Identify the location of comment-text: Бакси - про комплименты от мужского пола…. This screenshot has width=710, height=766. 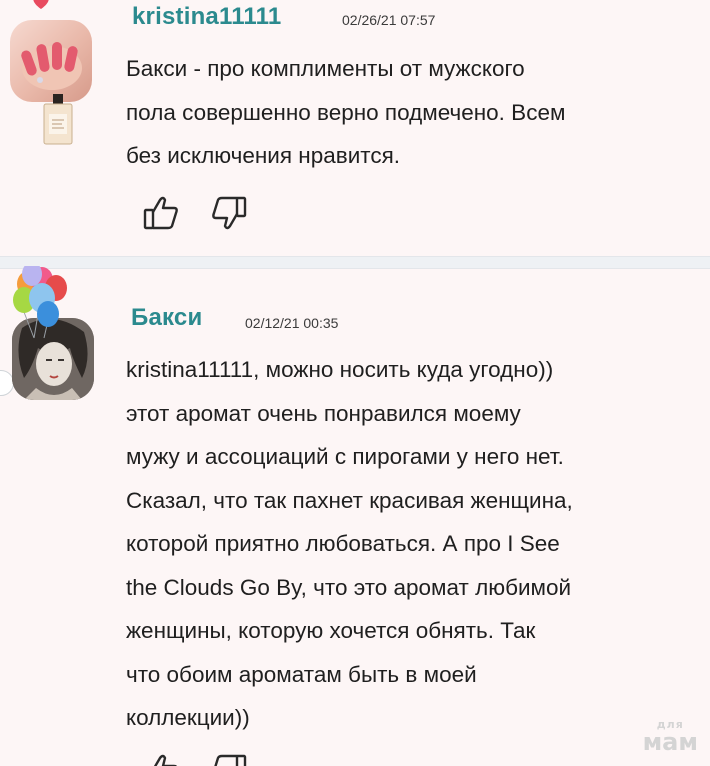
(345, 112).